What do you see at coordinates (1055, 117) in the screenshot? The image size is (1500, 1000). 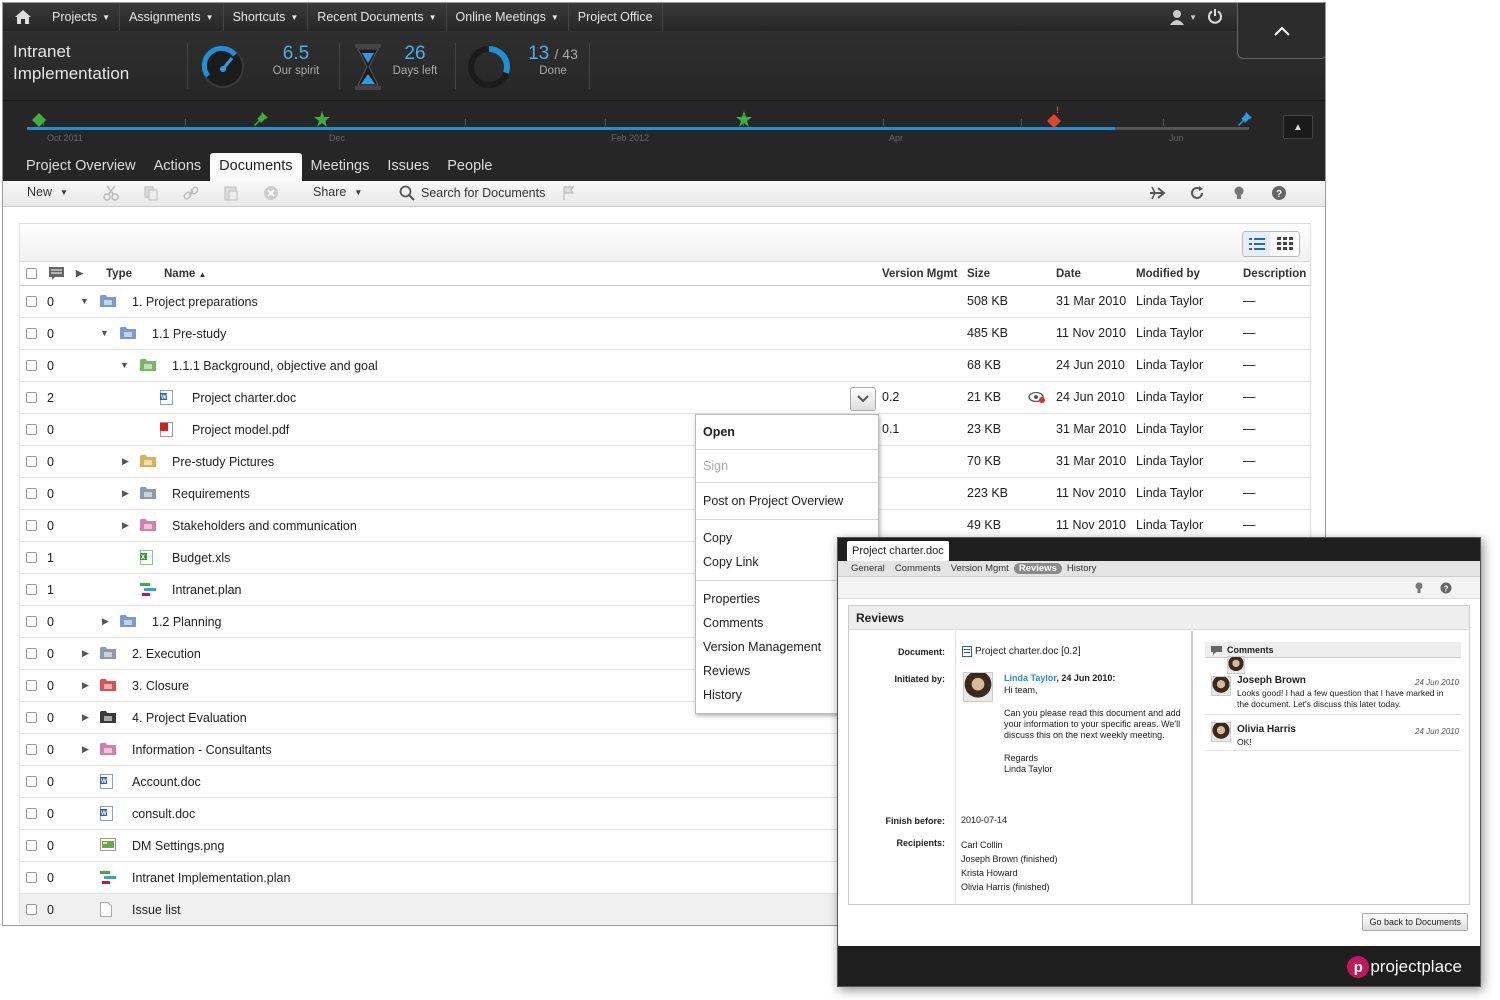 I see `warning-milestone-icon: !` at bounding box center [1055, 117].